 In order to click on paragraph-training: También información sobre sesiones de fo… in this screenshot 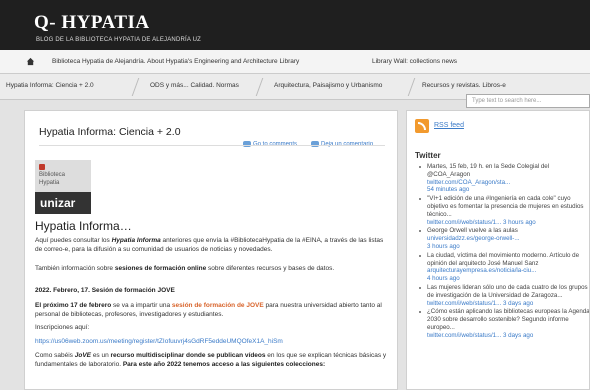, I will do `click(185, 268)`.